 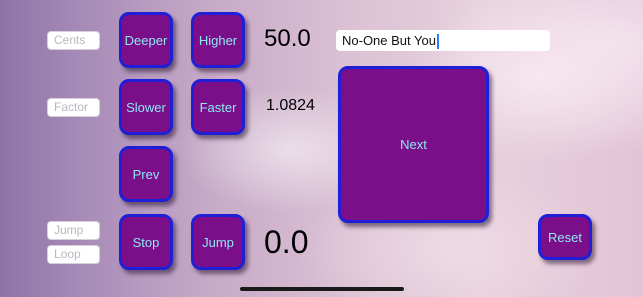 I want to click on higher-button: Higher, so click(x=218, y=40).